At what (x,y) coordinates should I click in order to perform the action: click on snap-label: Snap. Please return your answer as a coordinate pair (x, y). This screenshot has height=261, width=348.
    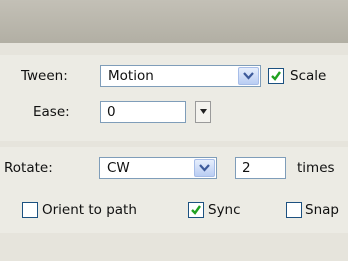
    Looking at the image, I should click on (322, 210).